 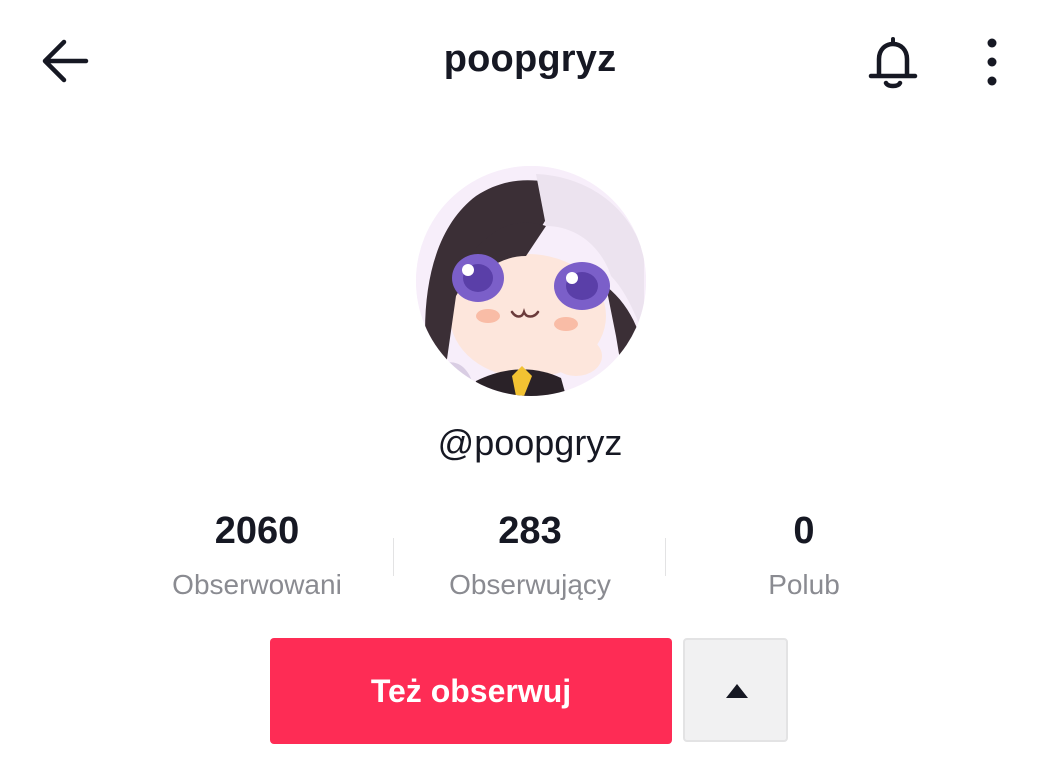 I want to click on suggested-accounts-toggle-button, so click(x=735, y=690).